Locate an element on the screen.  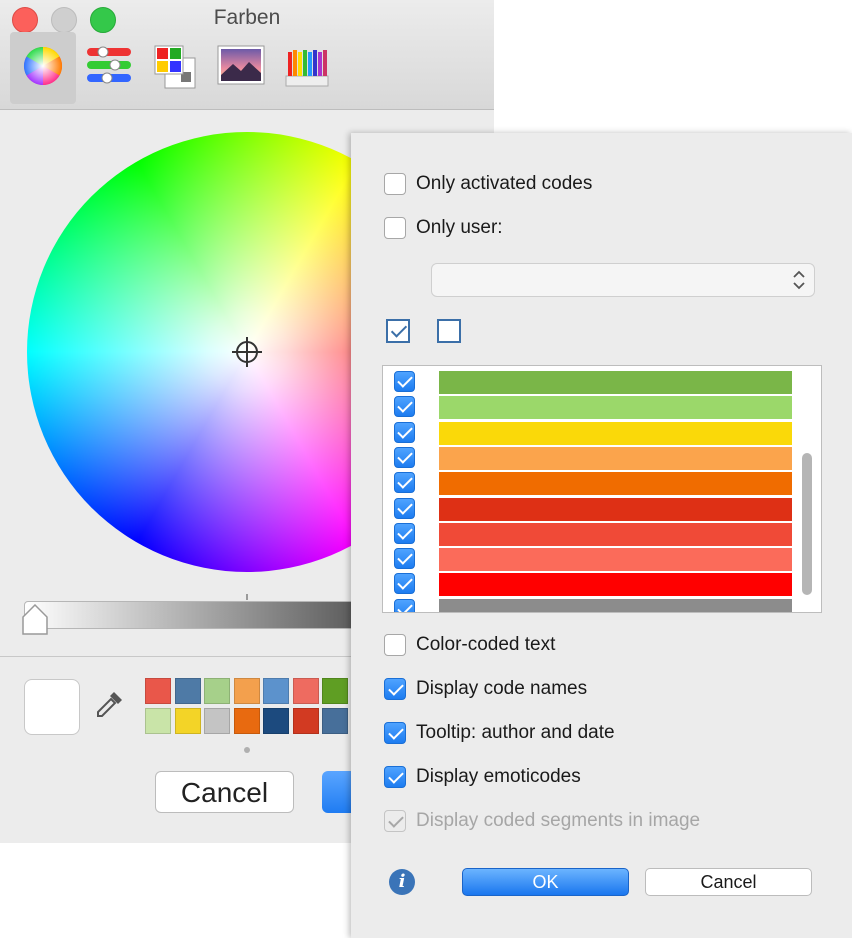
color-coded-text-checkbox is located at coordinates (395, 645).